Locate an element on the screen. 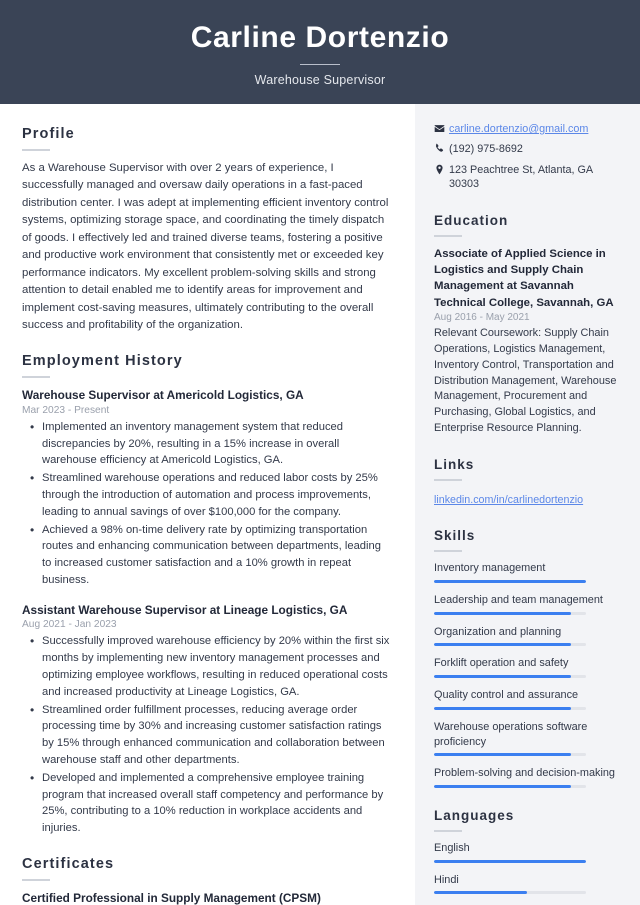 The image size is (640, 905). language-item: English is located at coordinates (527, 852).